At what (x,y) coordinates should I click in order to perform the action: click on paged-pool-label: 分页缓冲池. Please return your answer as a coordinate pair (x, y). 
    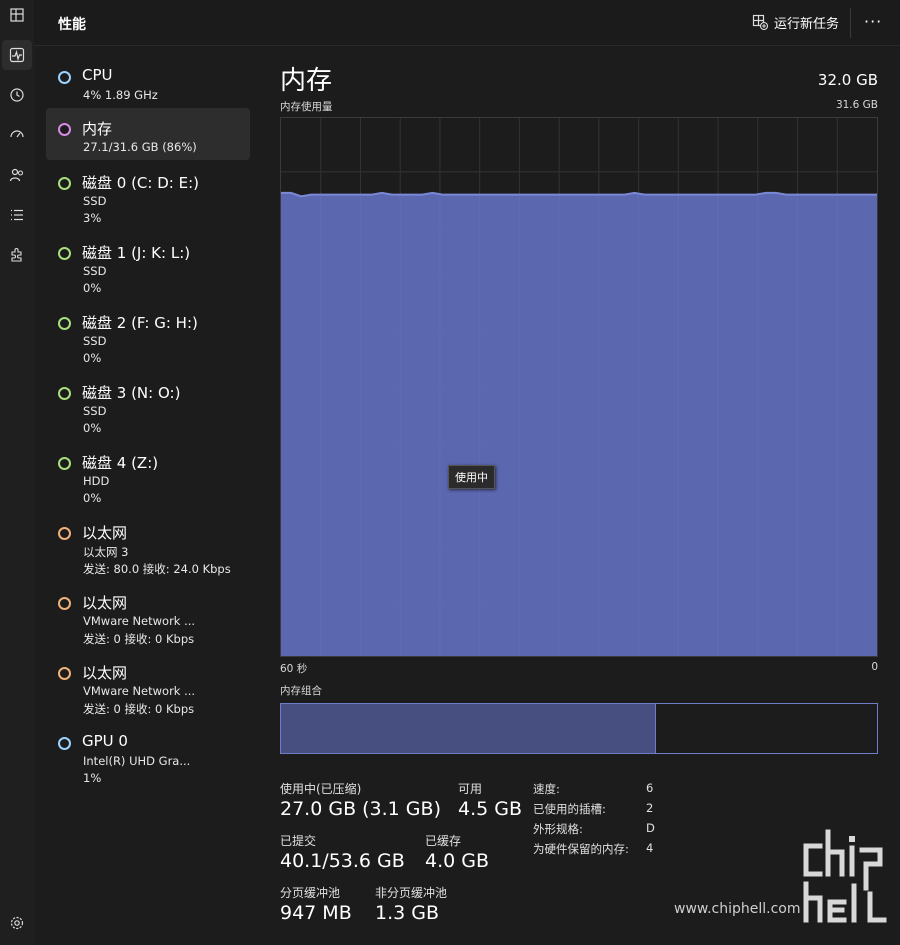
    Looking at the image, I should click on (310, 893).